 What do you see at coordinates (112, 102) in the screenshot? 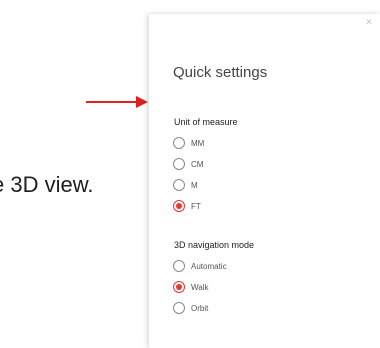
I see `pointer-arrow-line` at bounding box center [112, 102].